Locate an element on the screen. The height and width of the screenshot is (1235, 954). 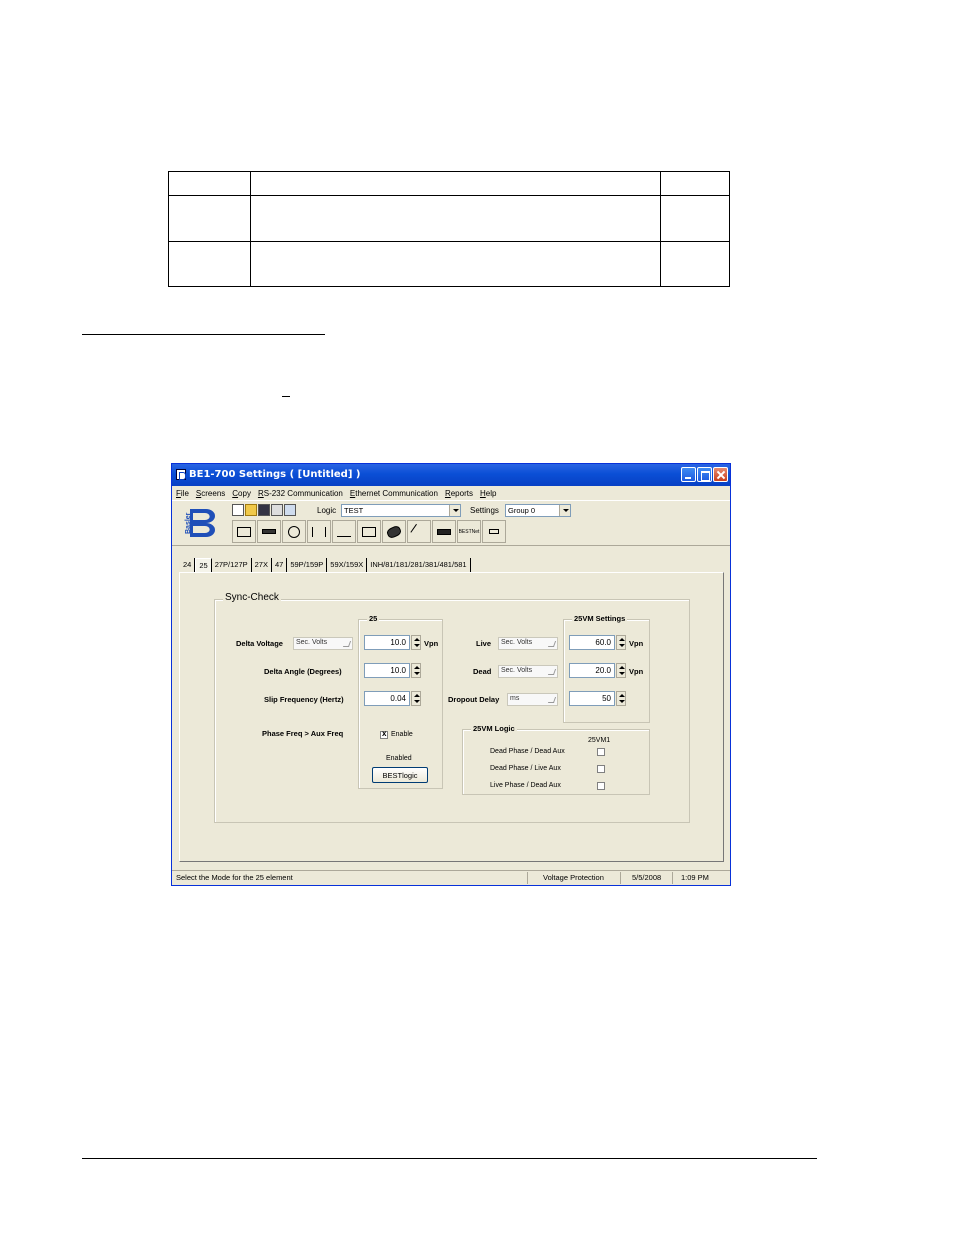
delta-angle-spinner is located at coordinates (416, 670).